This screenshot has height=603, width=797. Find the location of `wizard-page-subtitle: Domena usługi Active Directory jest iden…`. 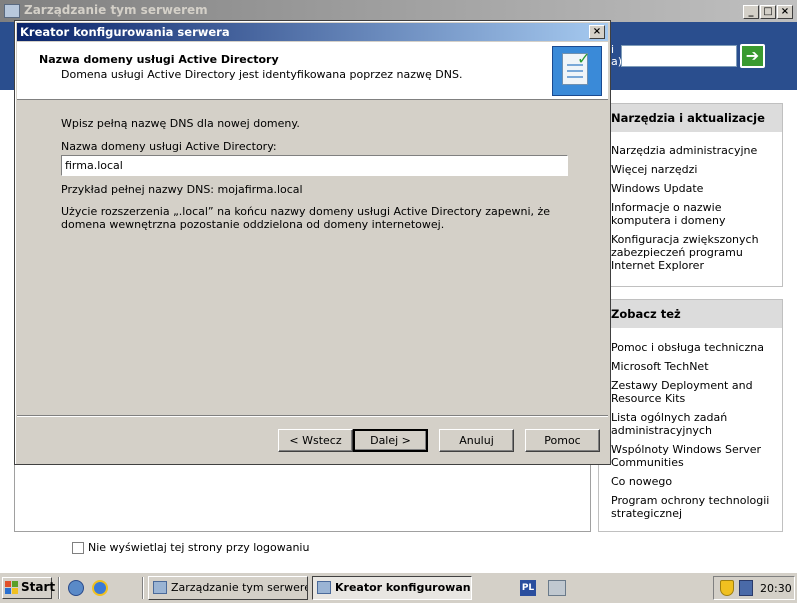

wizard-page-subtitle: Domena usługi Active Directory jest iden… is located at coordinates (262, 74).